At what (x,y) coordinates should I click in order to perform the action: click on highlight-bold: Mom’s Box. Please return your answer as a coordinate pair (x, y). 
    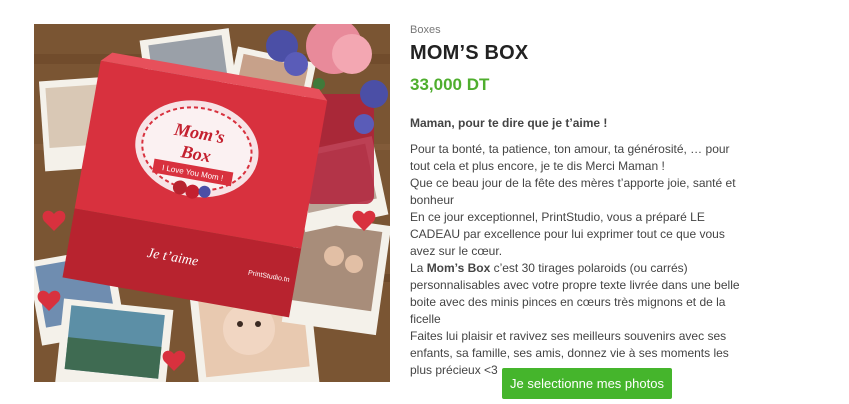
    Looking at the image, I should click on (458, 268).